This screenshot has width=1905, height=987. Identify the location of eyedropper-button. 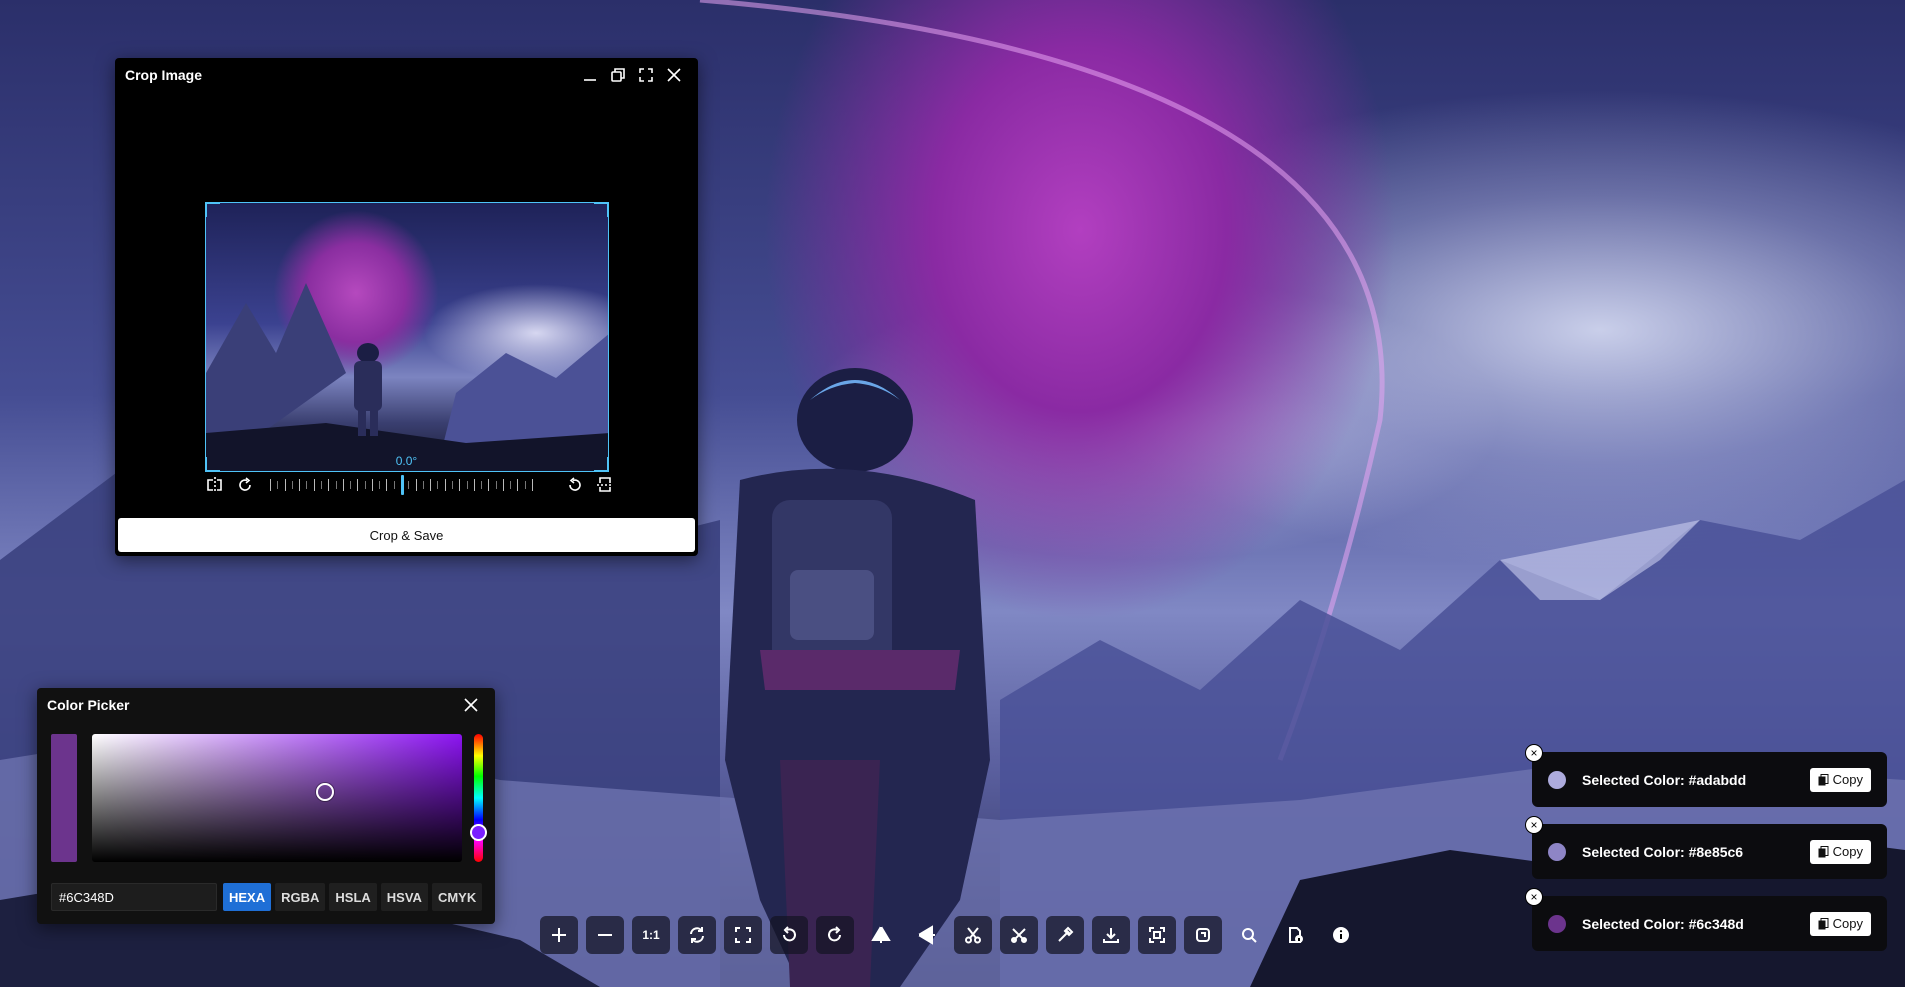
(1065, 935).